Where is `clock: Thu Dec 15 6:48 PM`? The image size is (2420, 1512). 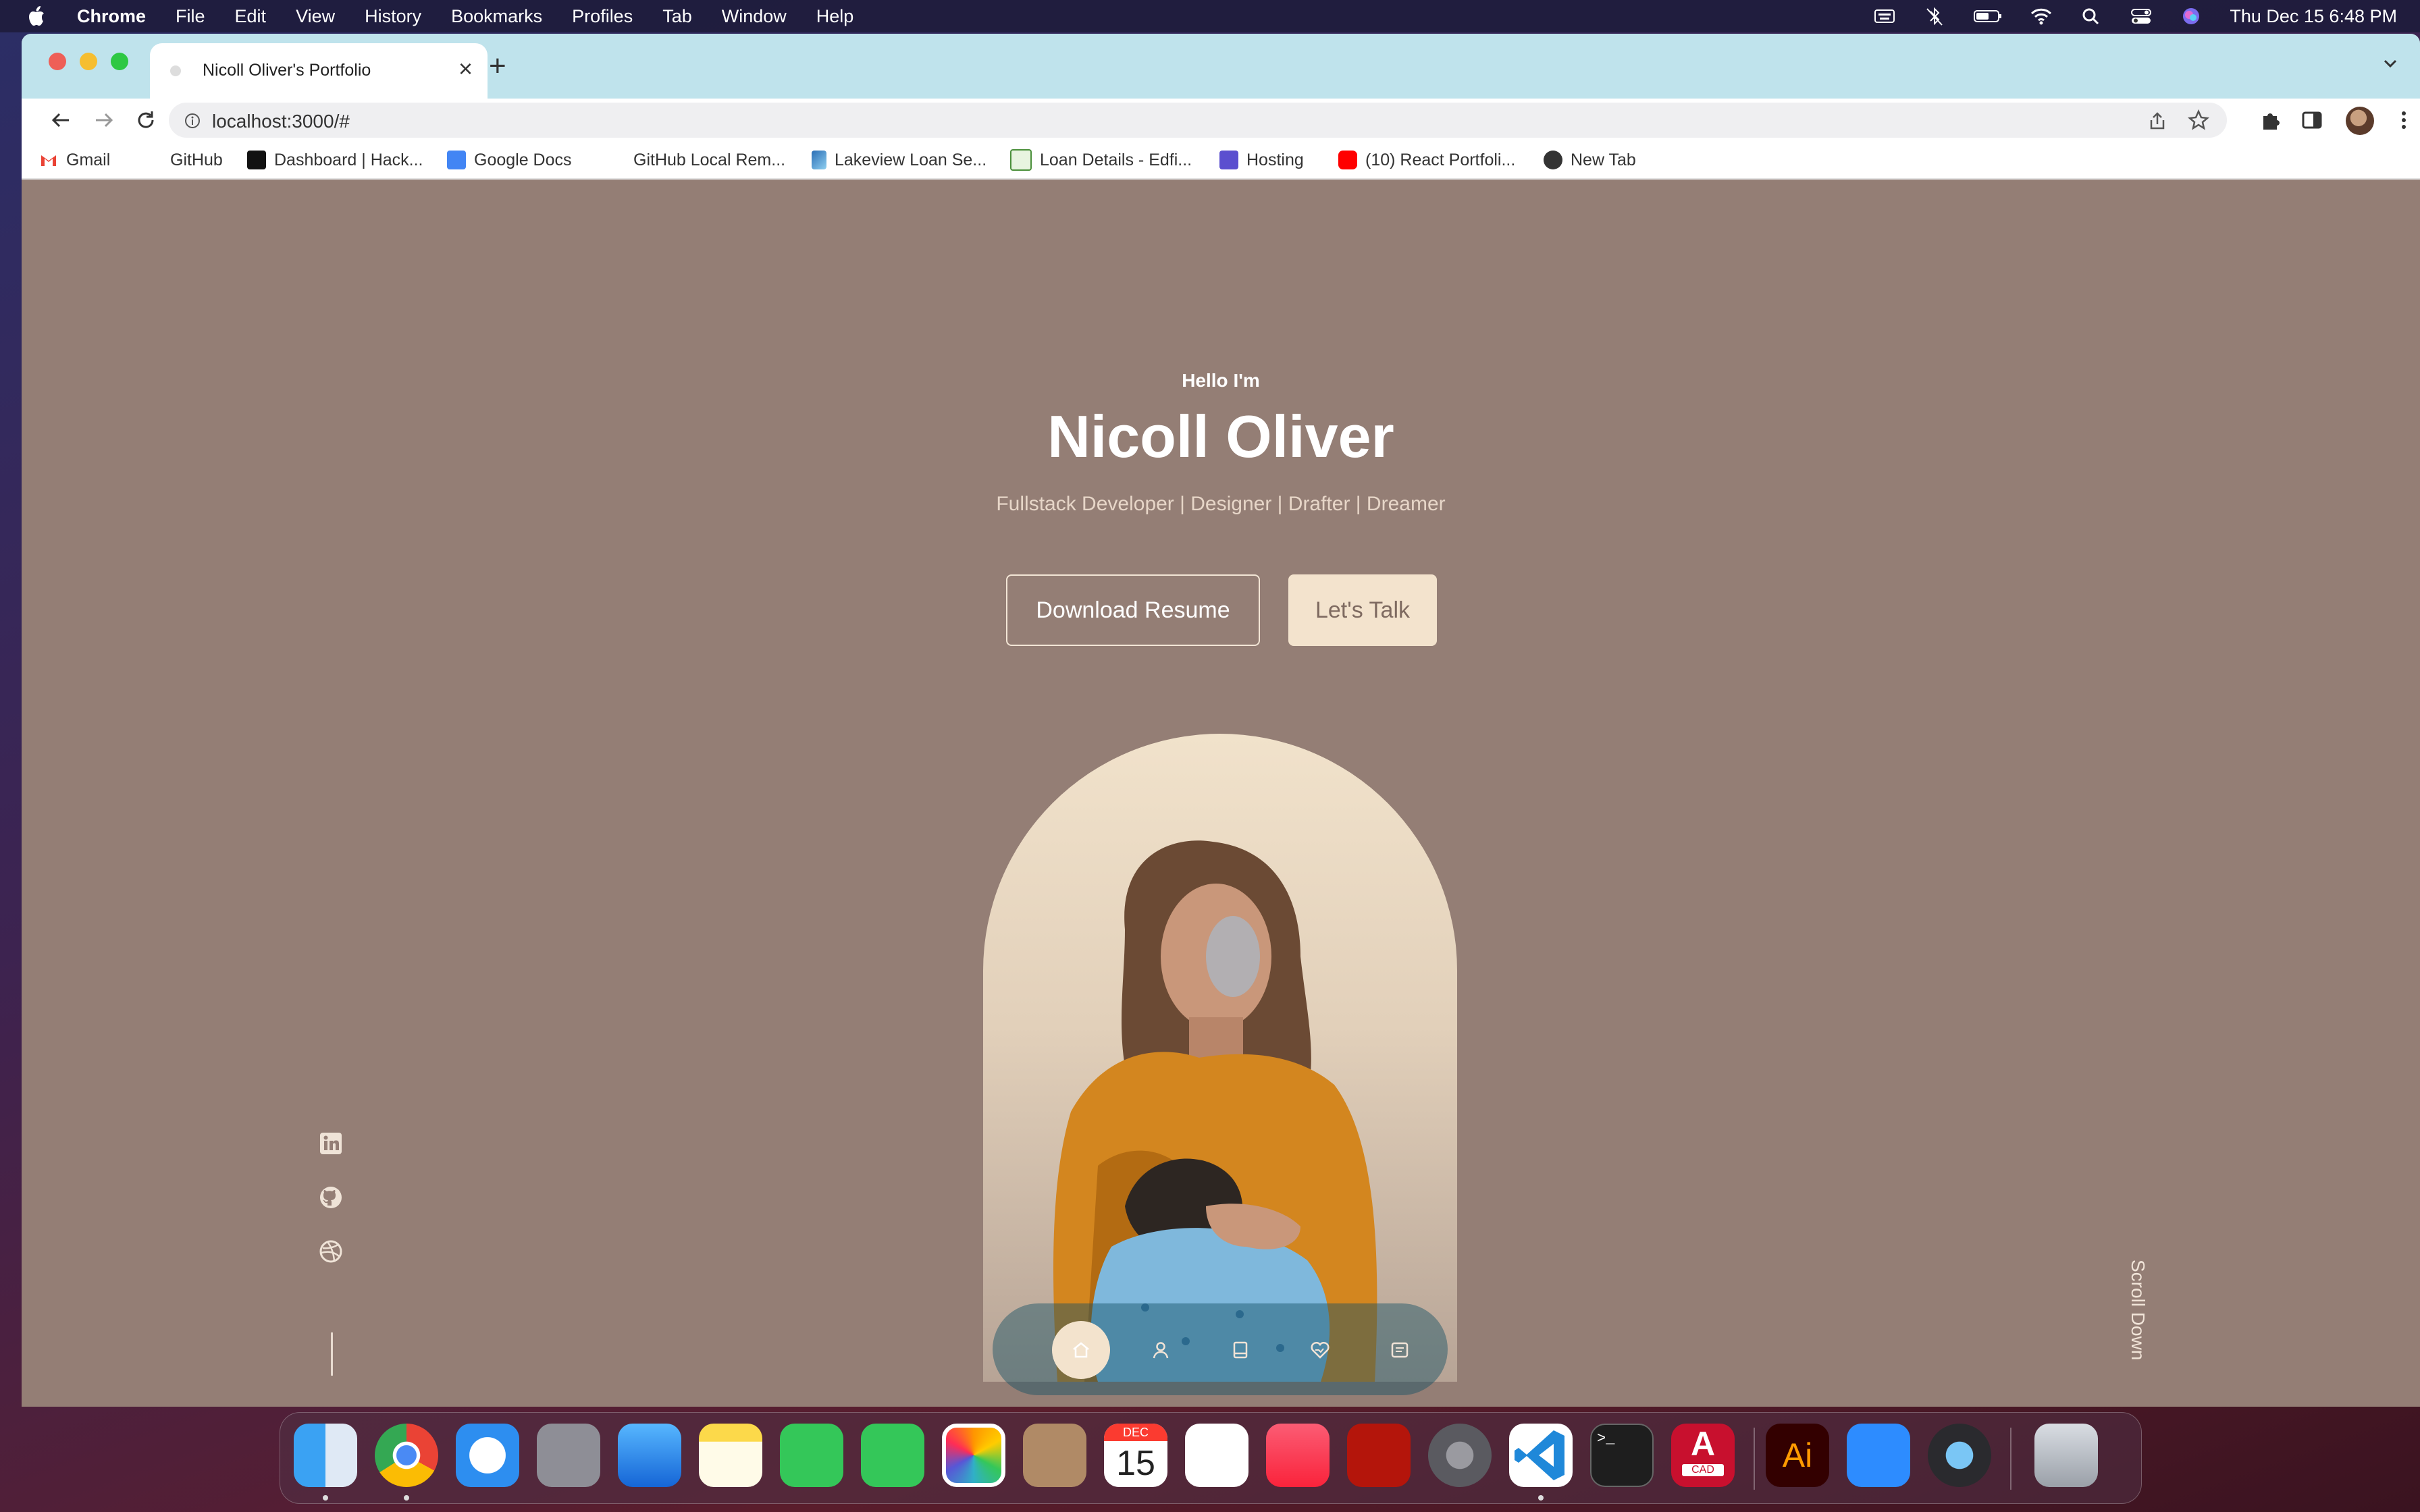 clock: Thu Dec 15 6:48 PM is located at coordinates (2313, 16).